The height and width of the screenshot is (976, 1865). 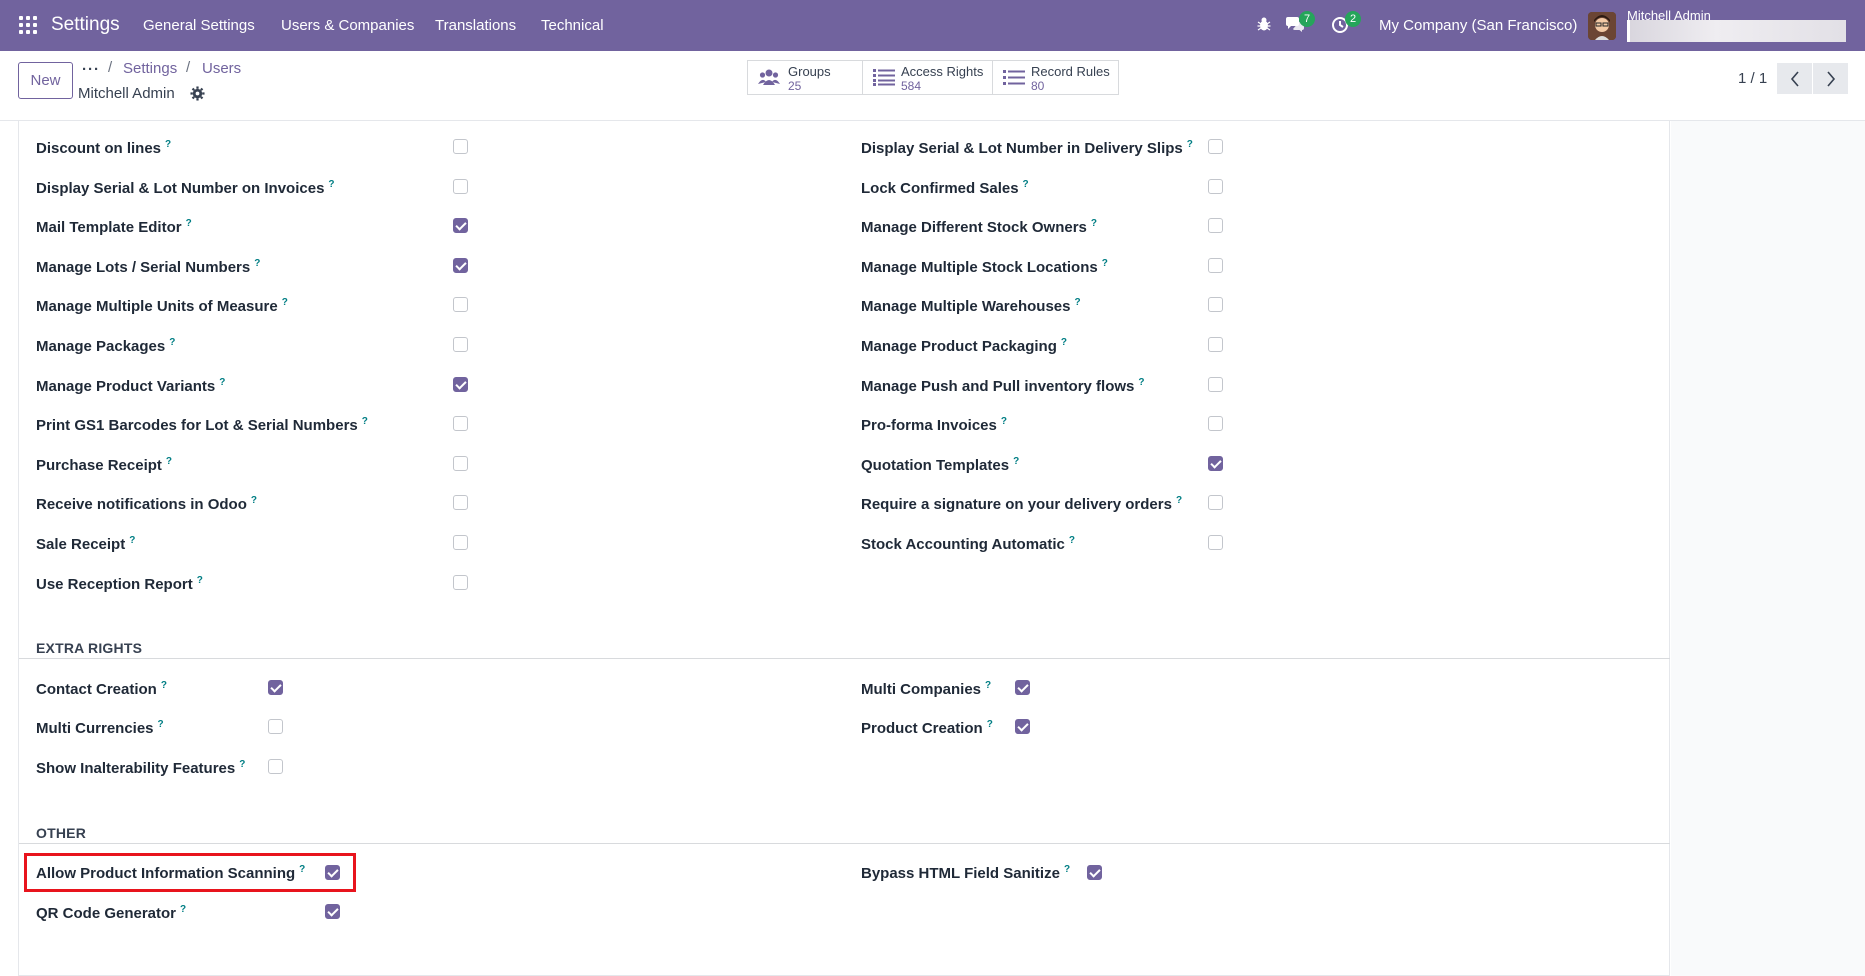 I want to click on chevron-right-icon, so click(x=1830, y=78).